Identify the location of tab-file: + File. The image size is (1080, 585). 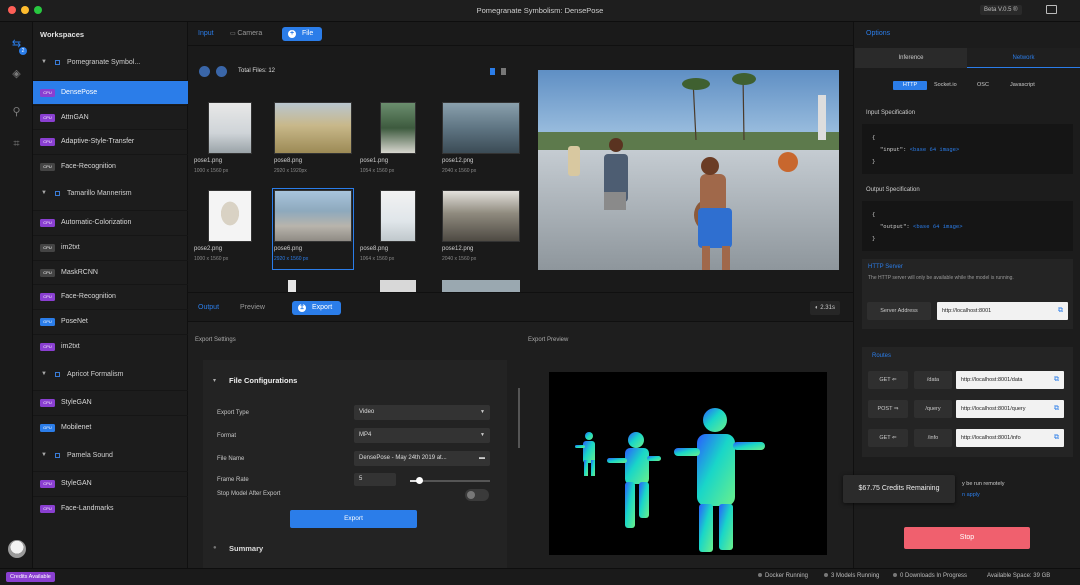
(302, 34).